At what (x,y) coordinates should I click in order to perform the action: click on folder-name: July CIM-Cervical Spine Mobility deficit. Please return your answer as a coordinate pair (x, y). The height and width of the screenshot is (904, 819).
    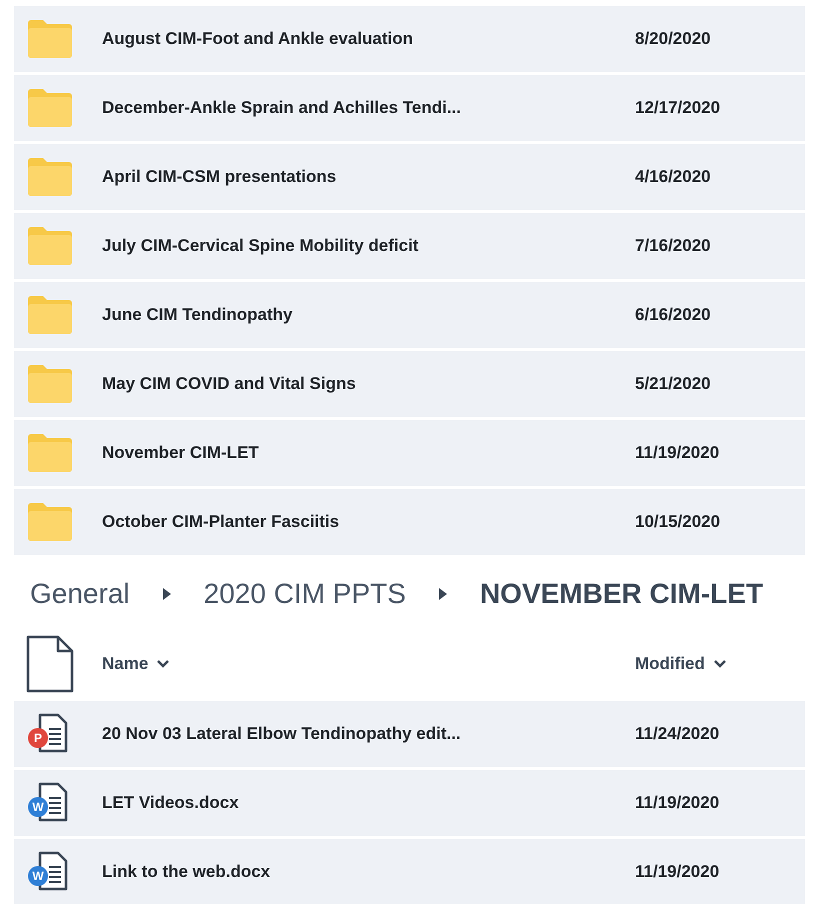
    Looking at the image, I should click on (261, 246).